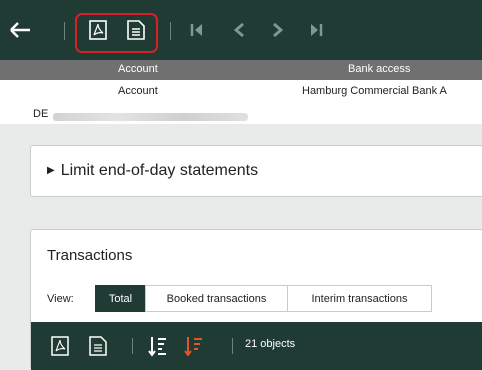  What do you see at coordinates (216, 298) in the screenshot?
I see `tab-booked-transactions: Booked transactions` at bounding box center [216, 298].